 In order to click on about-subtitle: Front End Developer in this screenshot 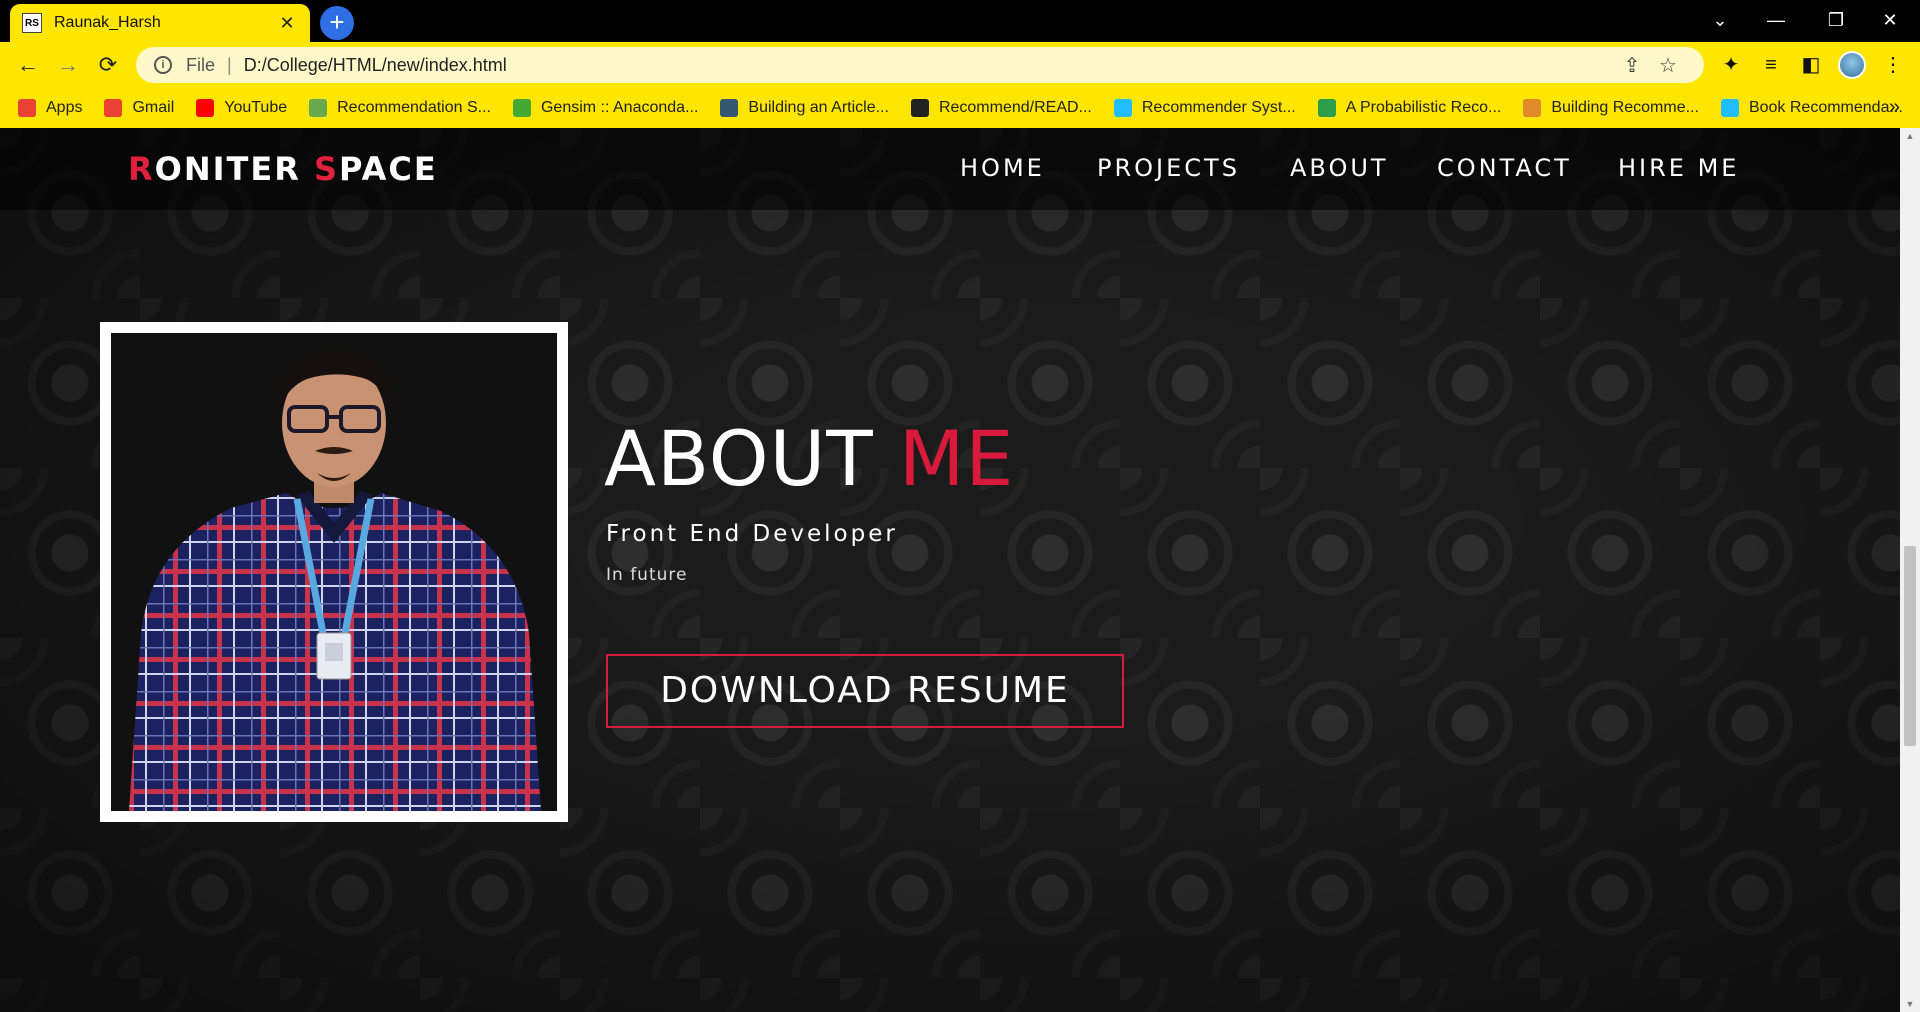, I will do `click(752, 534)`.